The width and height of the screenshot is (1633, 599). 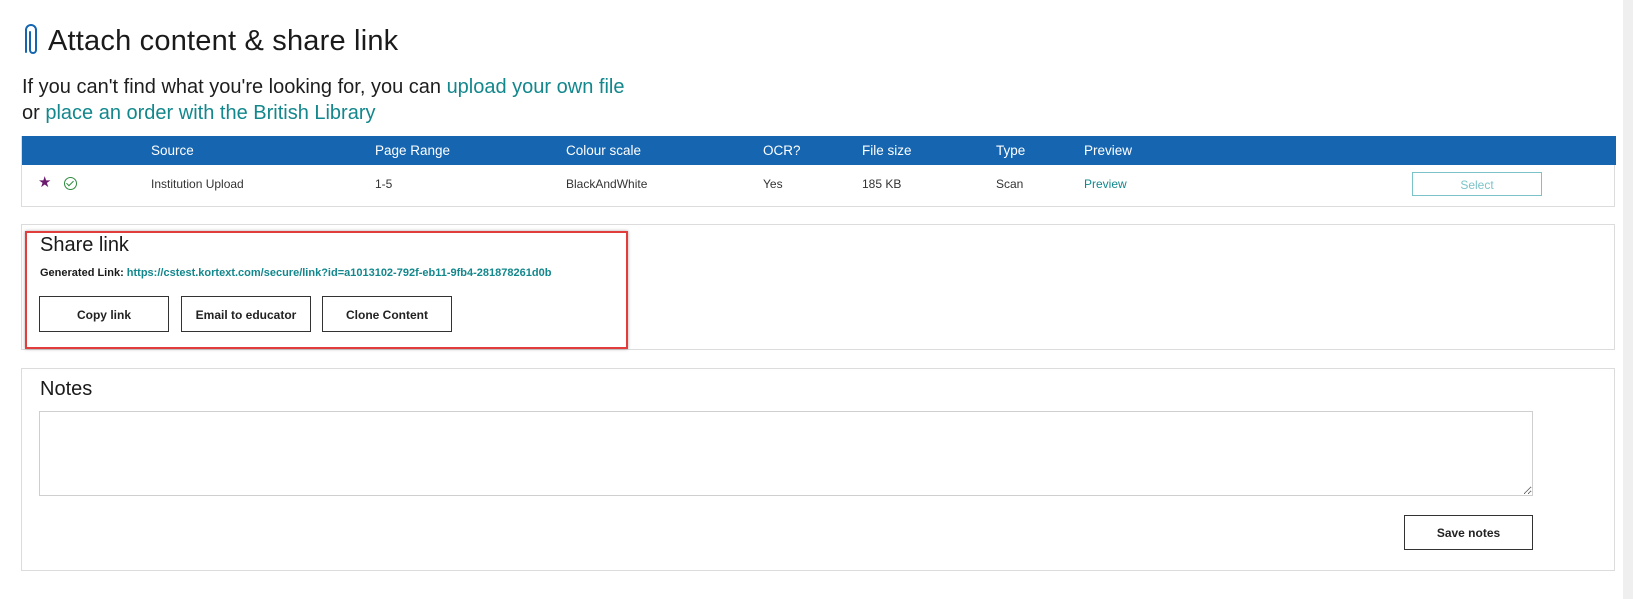 What do you see at coordinates (782, 150) in the screenshot?
I see `column-header-ocr: OCR?` at bounding box center [782, 150].